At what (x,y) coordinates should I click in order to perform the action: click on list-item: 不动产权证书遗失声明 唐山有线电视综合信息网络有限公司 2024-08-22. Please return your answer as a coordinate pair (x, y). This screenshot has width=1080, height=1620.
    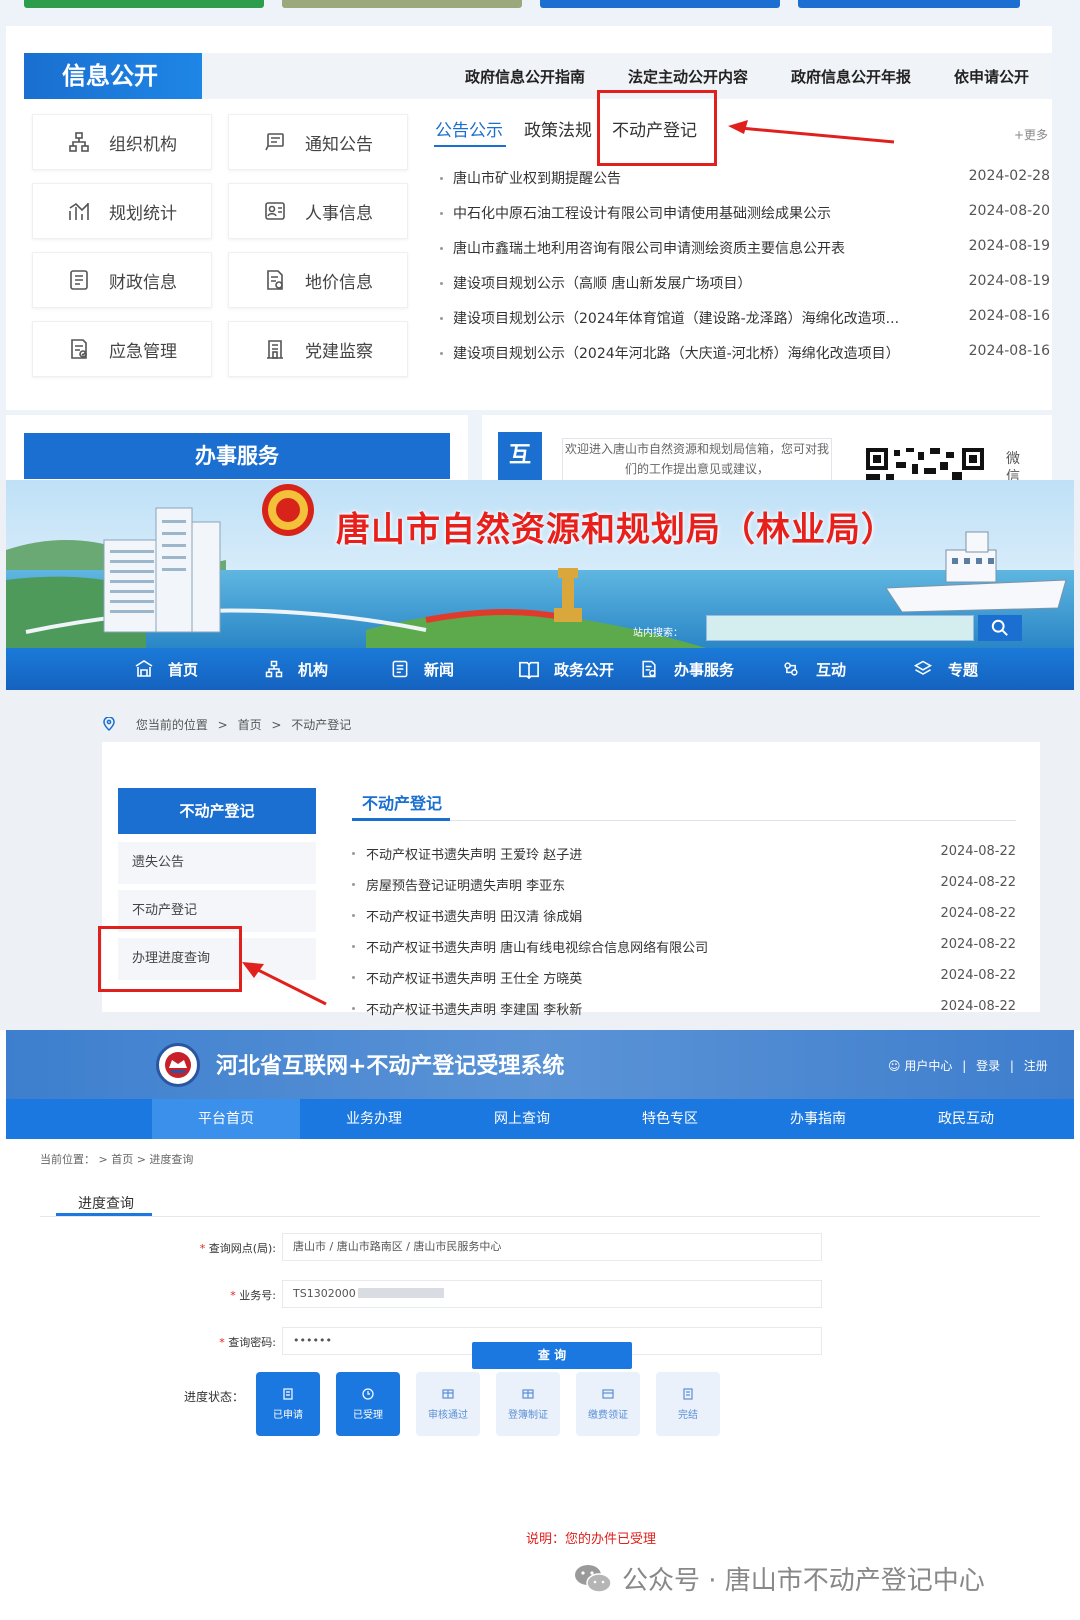
    Looking at the image, I should click on (684, 950).